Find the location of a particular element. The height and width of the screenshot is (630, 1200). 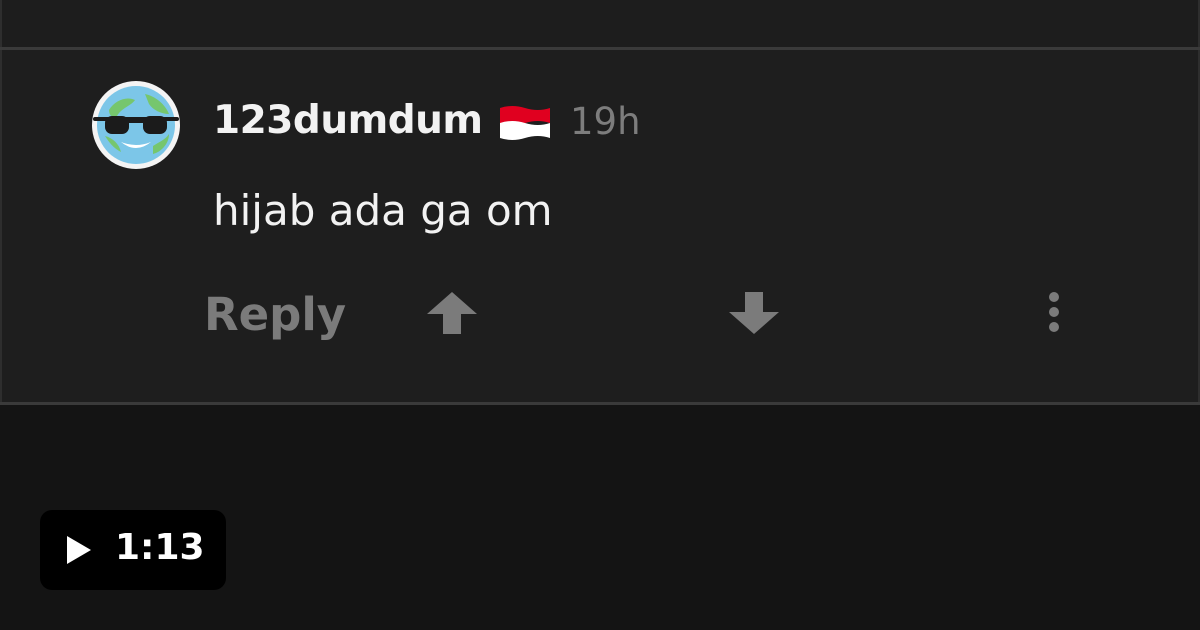

divider is located at coordinates (600, 403).